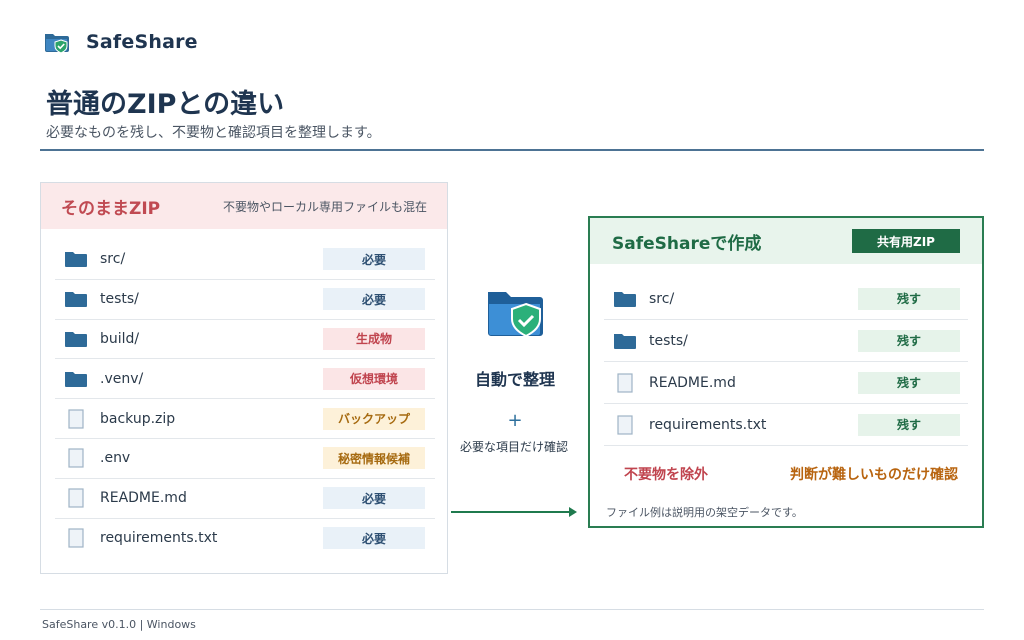 This screenshot has width=1024, height=640. What do you see at coordinates (573, 512) in the screenshot?
I see `arrow-right-icon` at bounding box center [573, 512].